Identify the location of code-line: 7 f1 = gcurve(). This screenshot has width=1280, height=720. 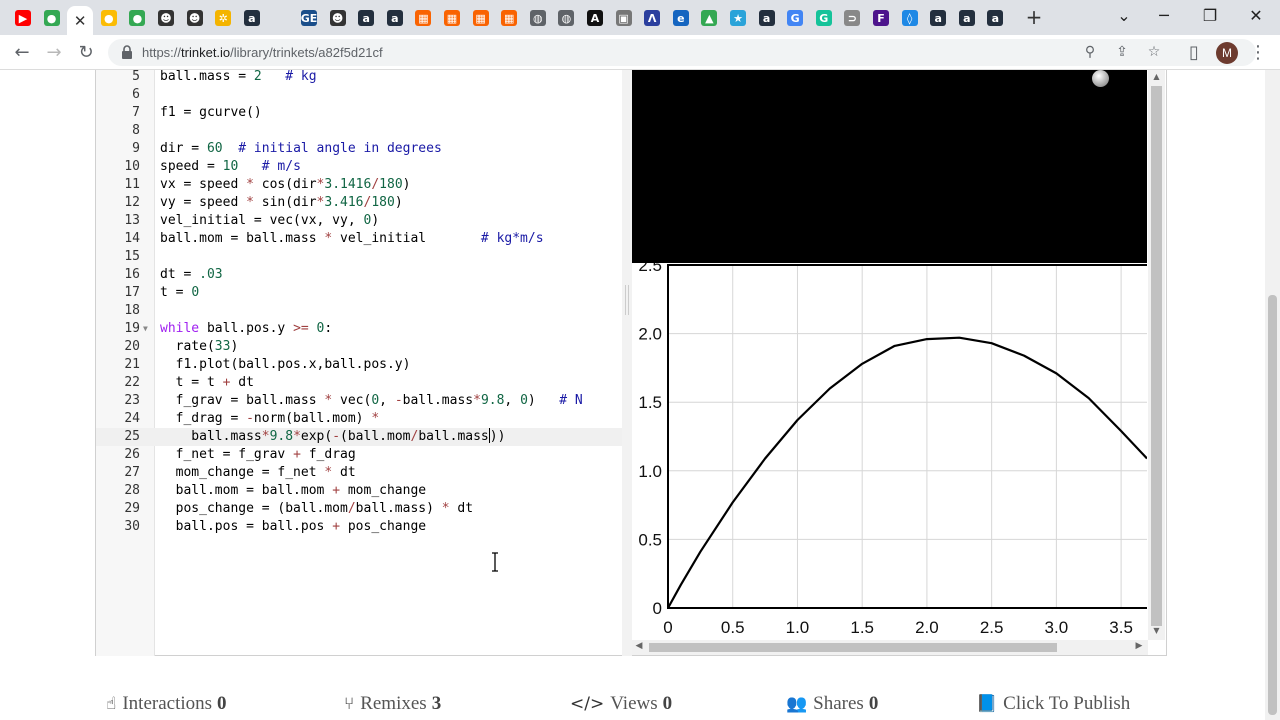
(359, 113).